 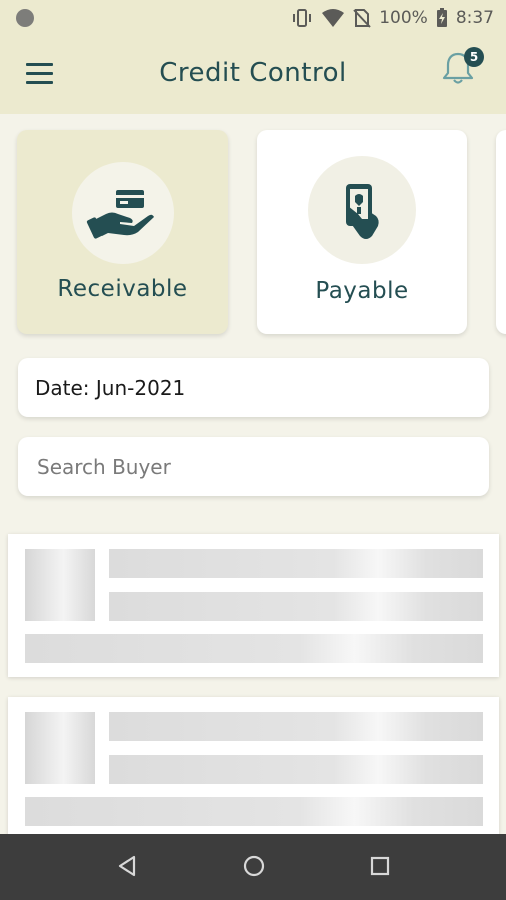 What do you see at coordinates (441, 17) in the screenshot?
I see `battery-icon` at bounding box center [441, 17].